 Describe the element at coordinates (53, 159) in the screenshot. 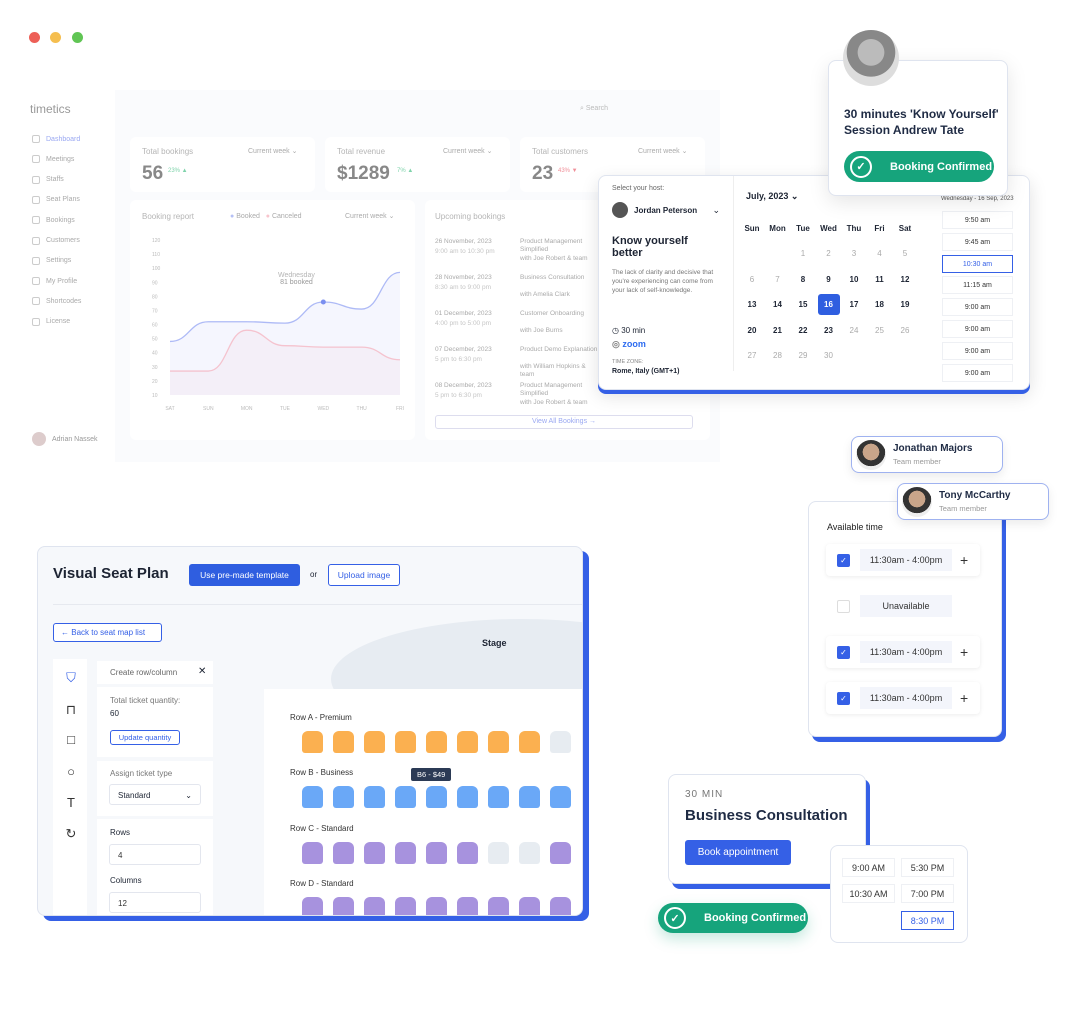

I see `sidebar-item: Meetings` at that location.